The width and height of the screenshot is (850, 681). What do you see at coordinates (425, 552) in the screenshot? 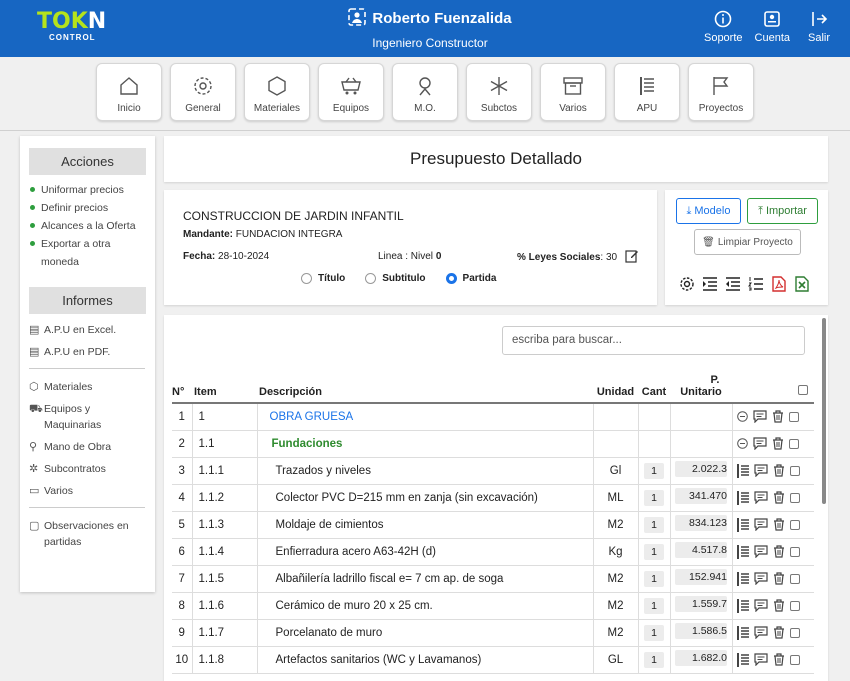
I see `row-description: Enfierradura acero A63-42H (d)` at bounding box center [425, 552].